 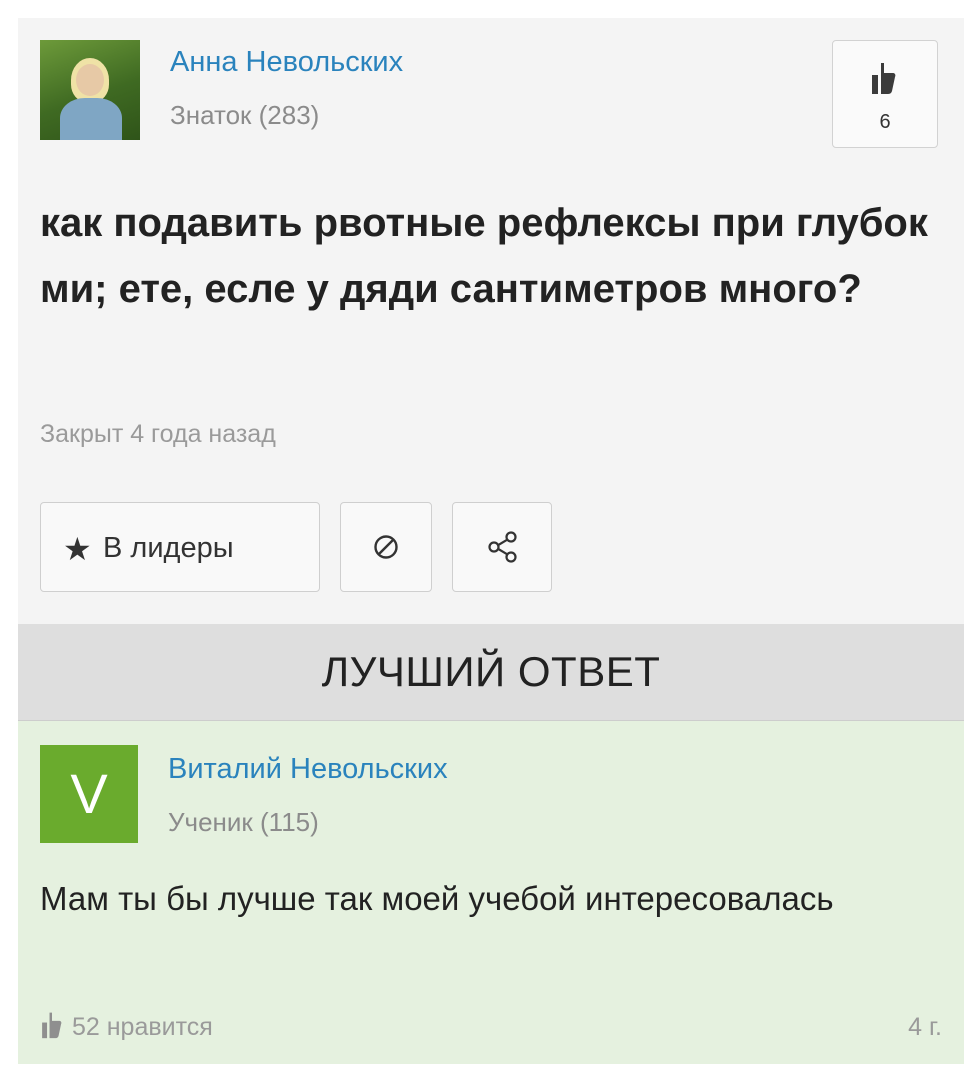 What do you see at coordinates (90, 80) in the screenshot?
I see `avatar-face` at bounding box center [90, 80].